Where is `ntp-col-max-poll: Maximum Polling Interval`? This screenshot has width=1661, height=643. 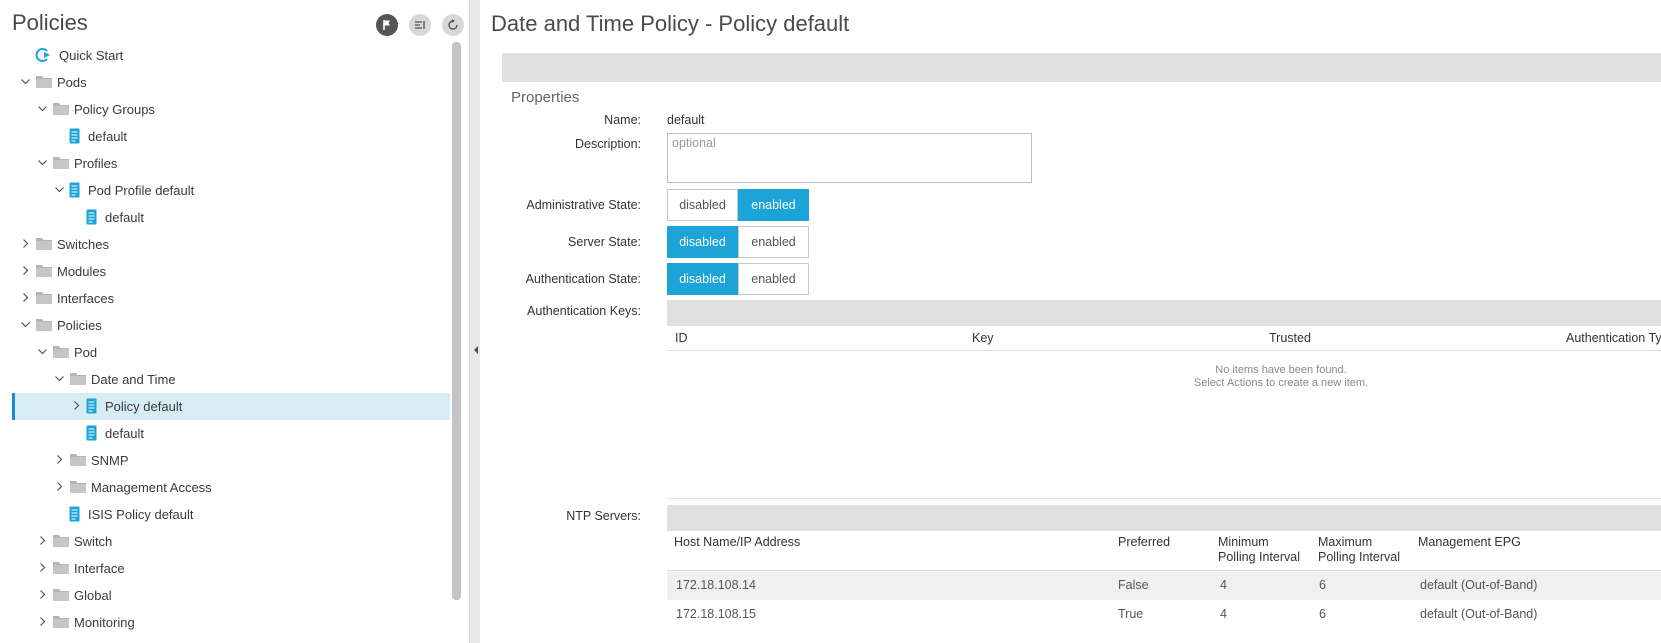
ntp-col-max-poll: Maximum Polling Interval is located at coordinates (1359, 550).